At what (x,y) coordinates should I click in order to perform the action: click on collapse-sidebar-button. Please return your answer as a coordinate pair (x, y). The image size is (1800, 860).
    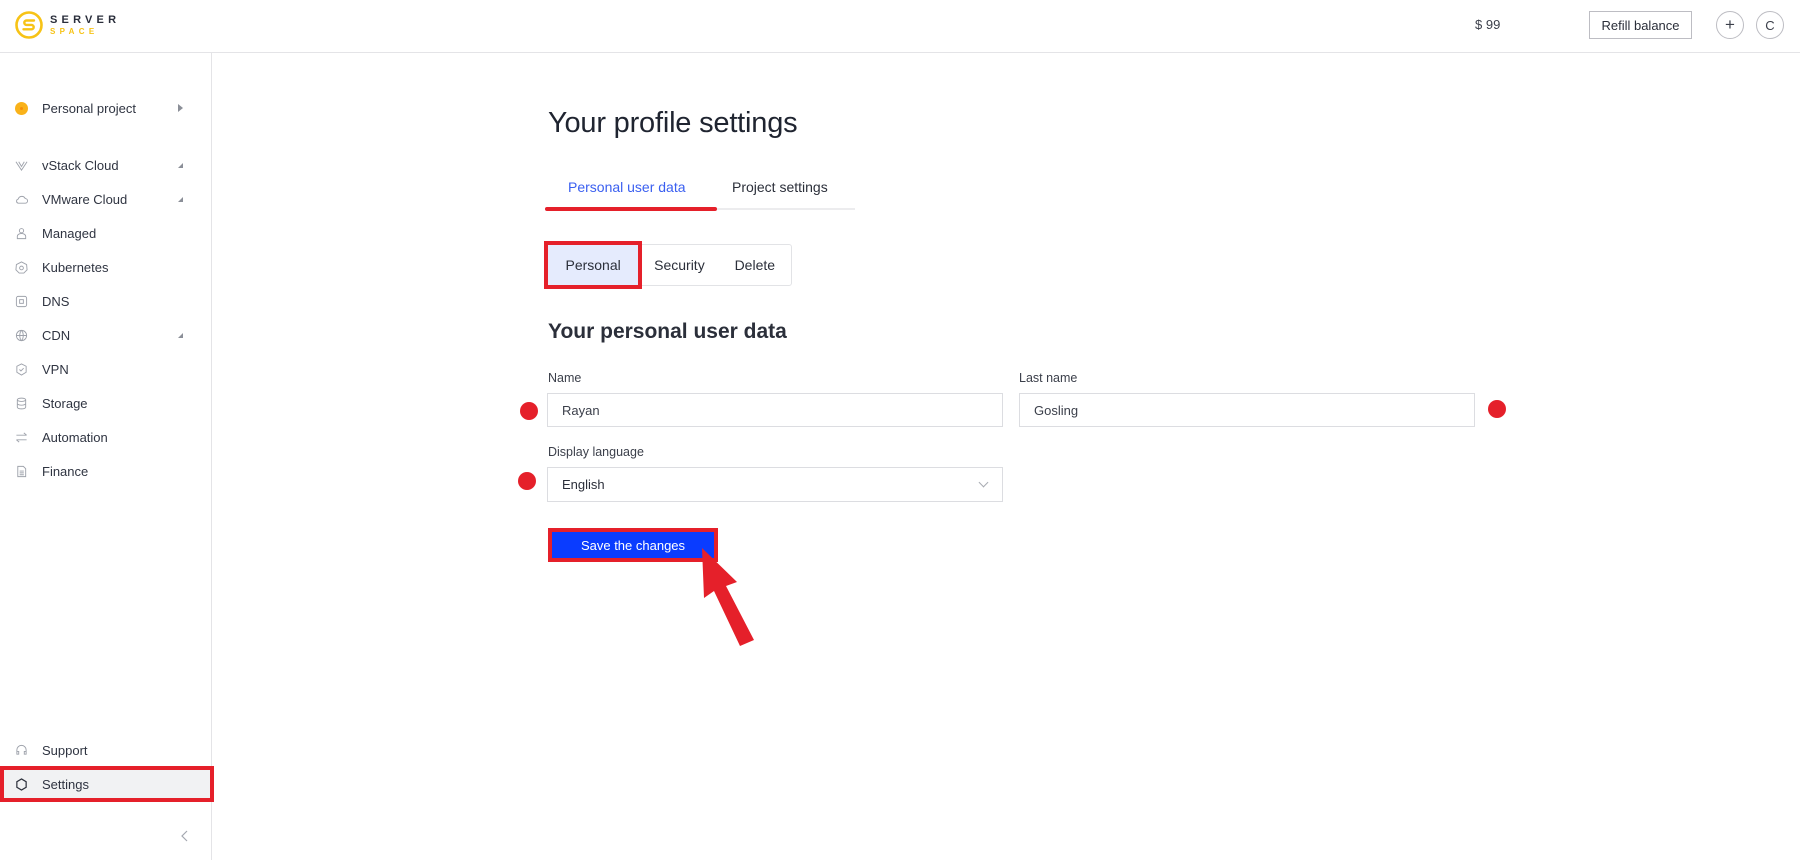
    Looking at the image, I should click on (185, 836).